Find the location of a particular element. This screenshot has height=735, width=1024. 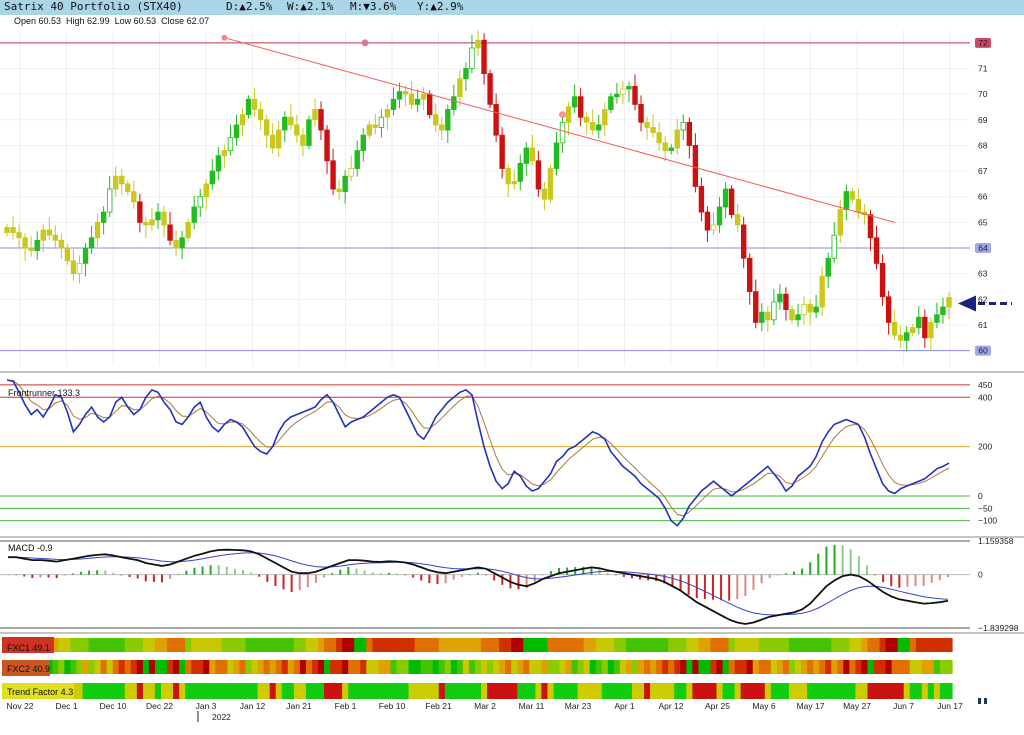

y-tick-label: 68 is located at coordinates (983, 145).